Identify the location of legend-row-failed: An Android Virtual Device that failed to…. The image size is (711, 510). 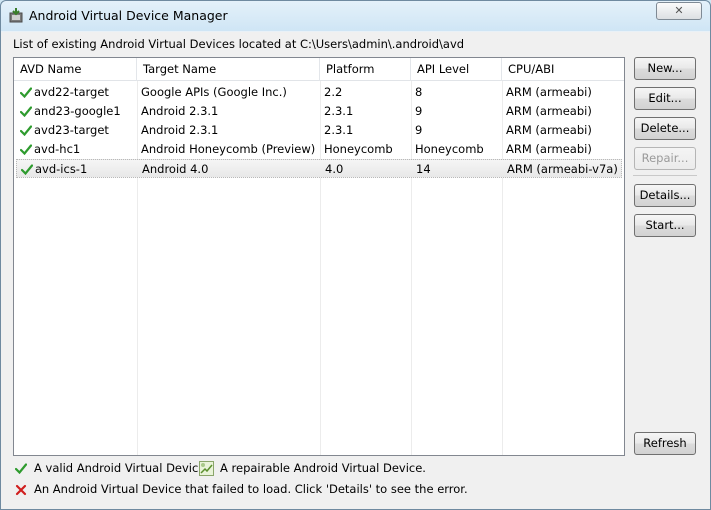
(313, 490).